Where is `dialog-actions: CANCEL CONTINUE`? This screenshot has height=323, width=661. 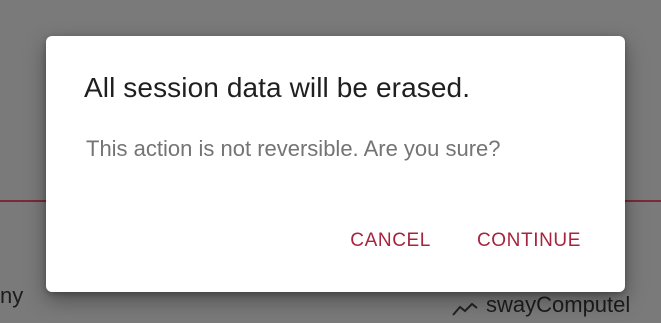 dialog-actions: CANCEL CONTINUE is located at coordinates (465, 241).